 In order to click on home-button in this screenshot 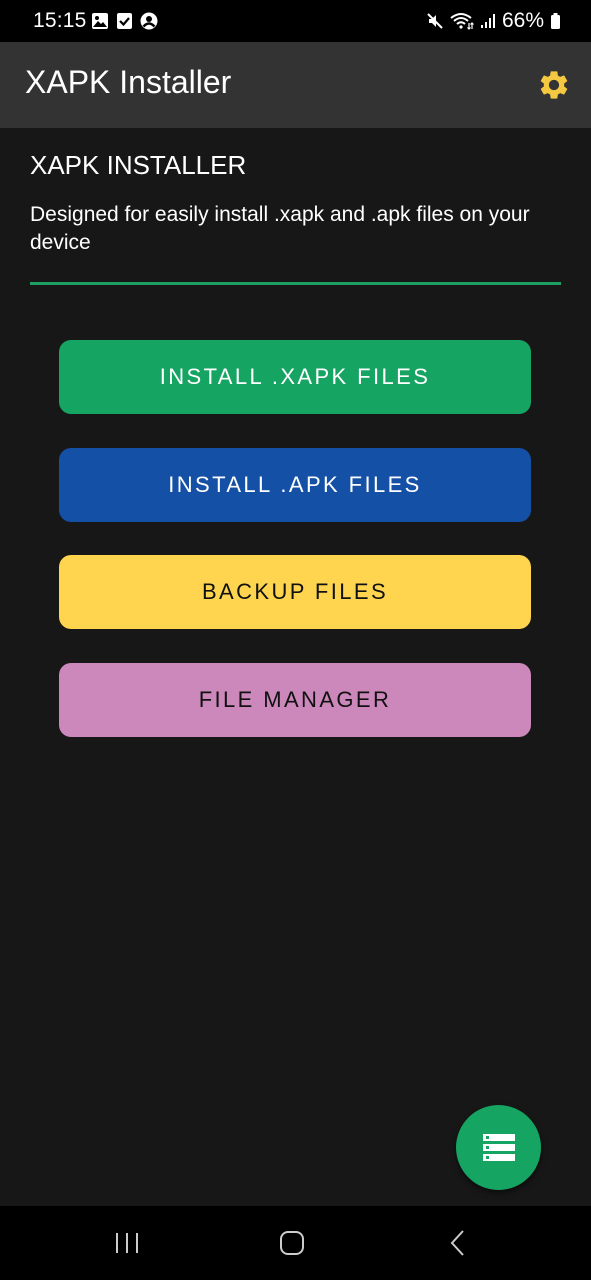, I will do `click(292, 1243)`.